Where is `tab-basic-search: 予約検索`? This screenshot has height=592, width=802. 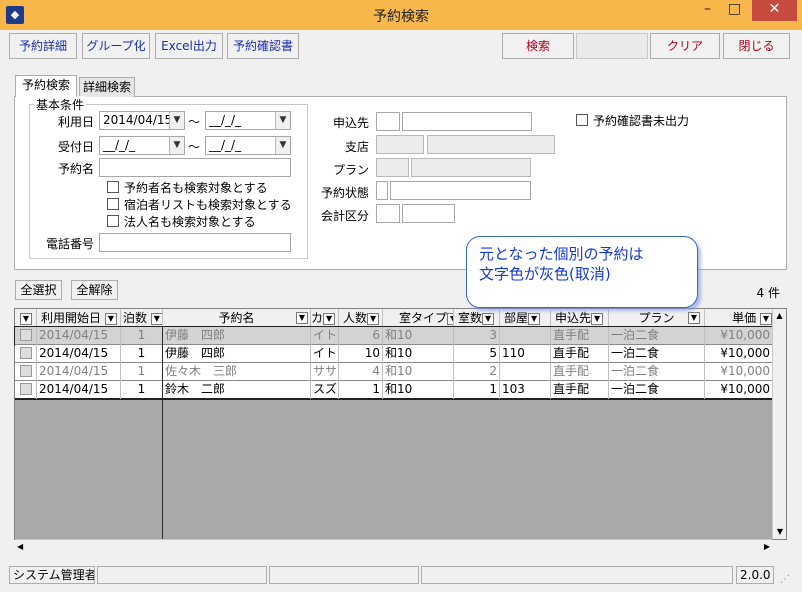
tab-basic-search: 予約検索 is located at coordinates (46, 86).